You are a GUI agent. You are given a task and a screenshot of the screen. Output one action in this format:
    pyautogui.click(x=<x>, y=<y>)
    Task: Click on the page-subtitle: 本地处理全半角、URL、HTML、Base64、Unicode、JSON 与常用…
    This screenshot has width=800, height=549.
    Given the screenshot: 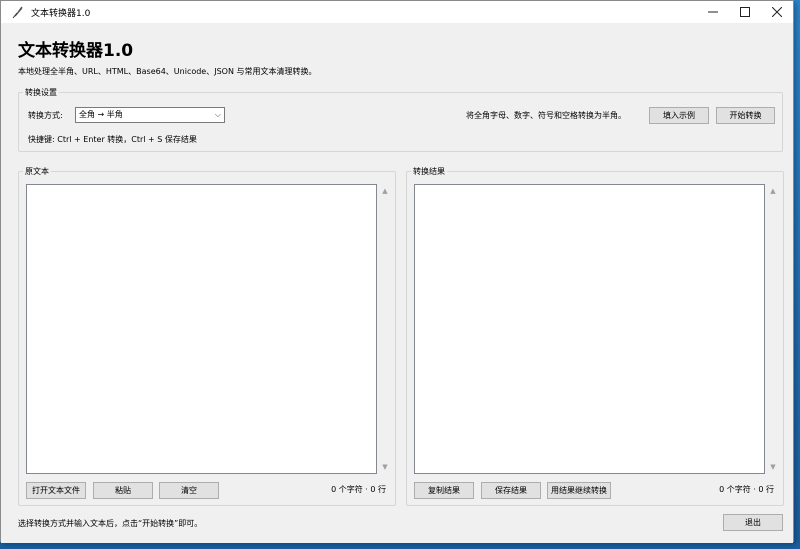 What is the action you would take?
    pyautogui.click(x=167, y=71)
    